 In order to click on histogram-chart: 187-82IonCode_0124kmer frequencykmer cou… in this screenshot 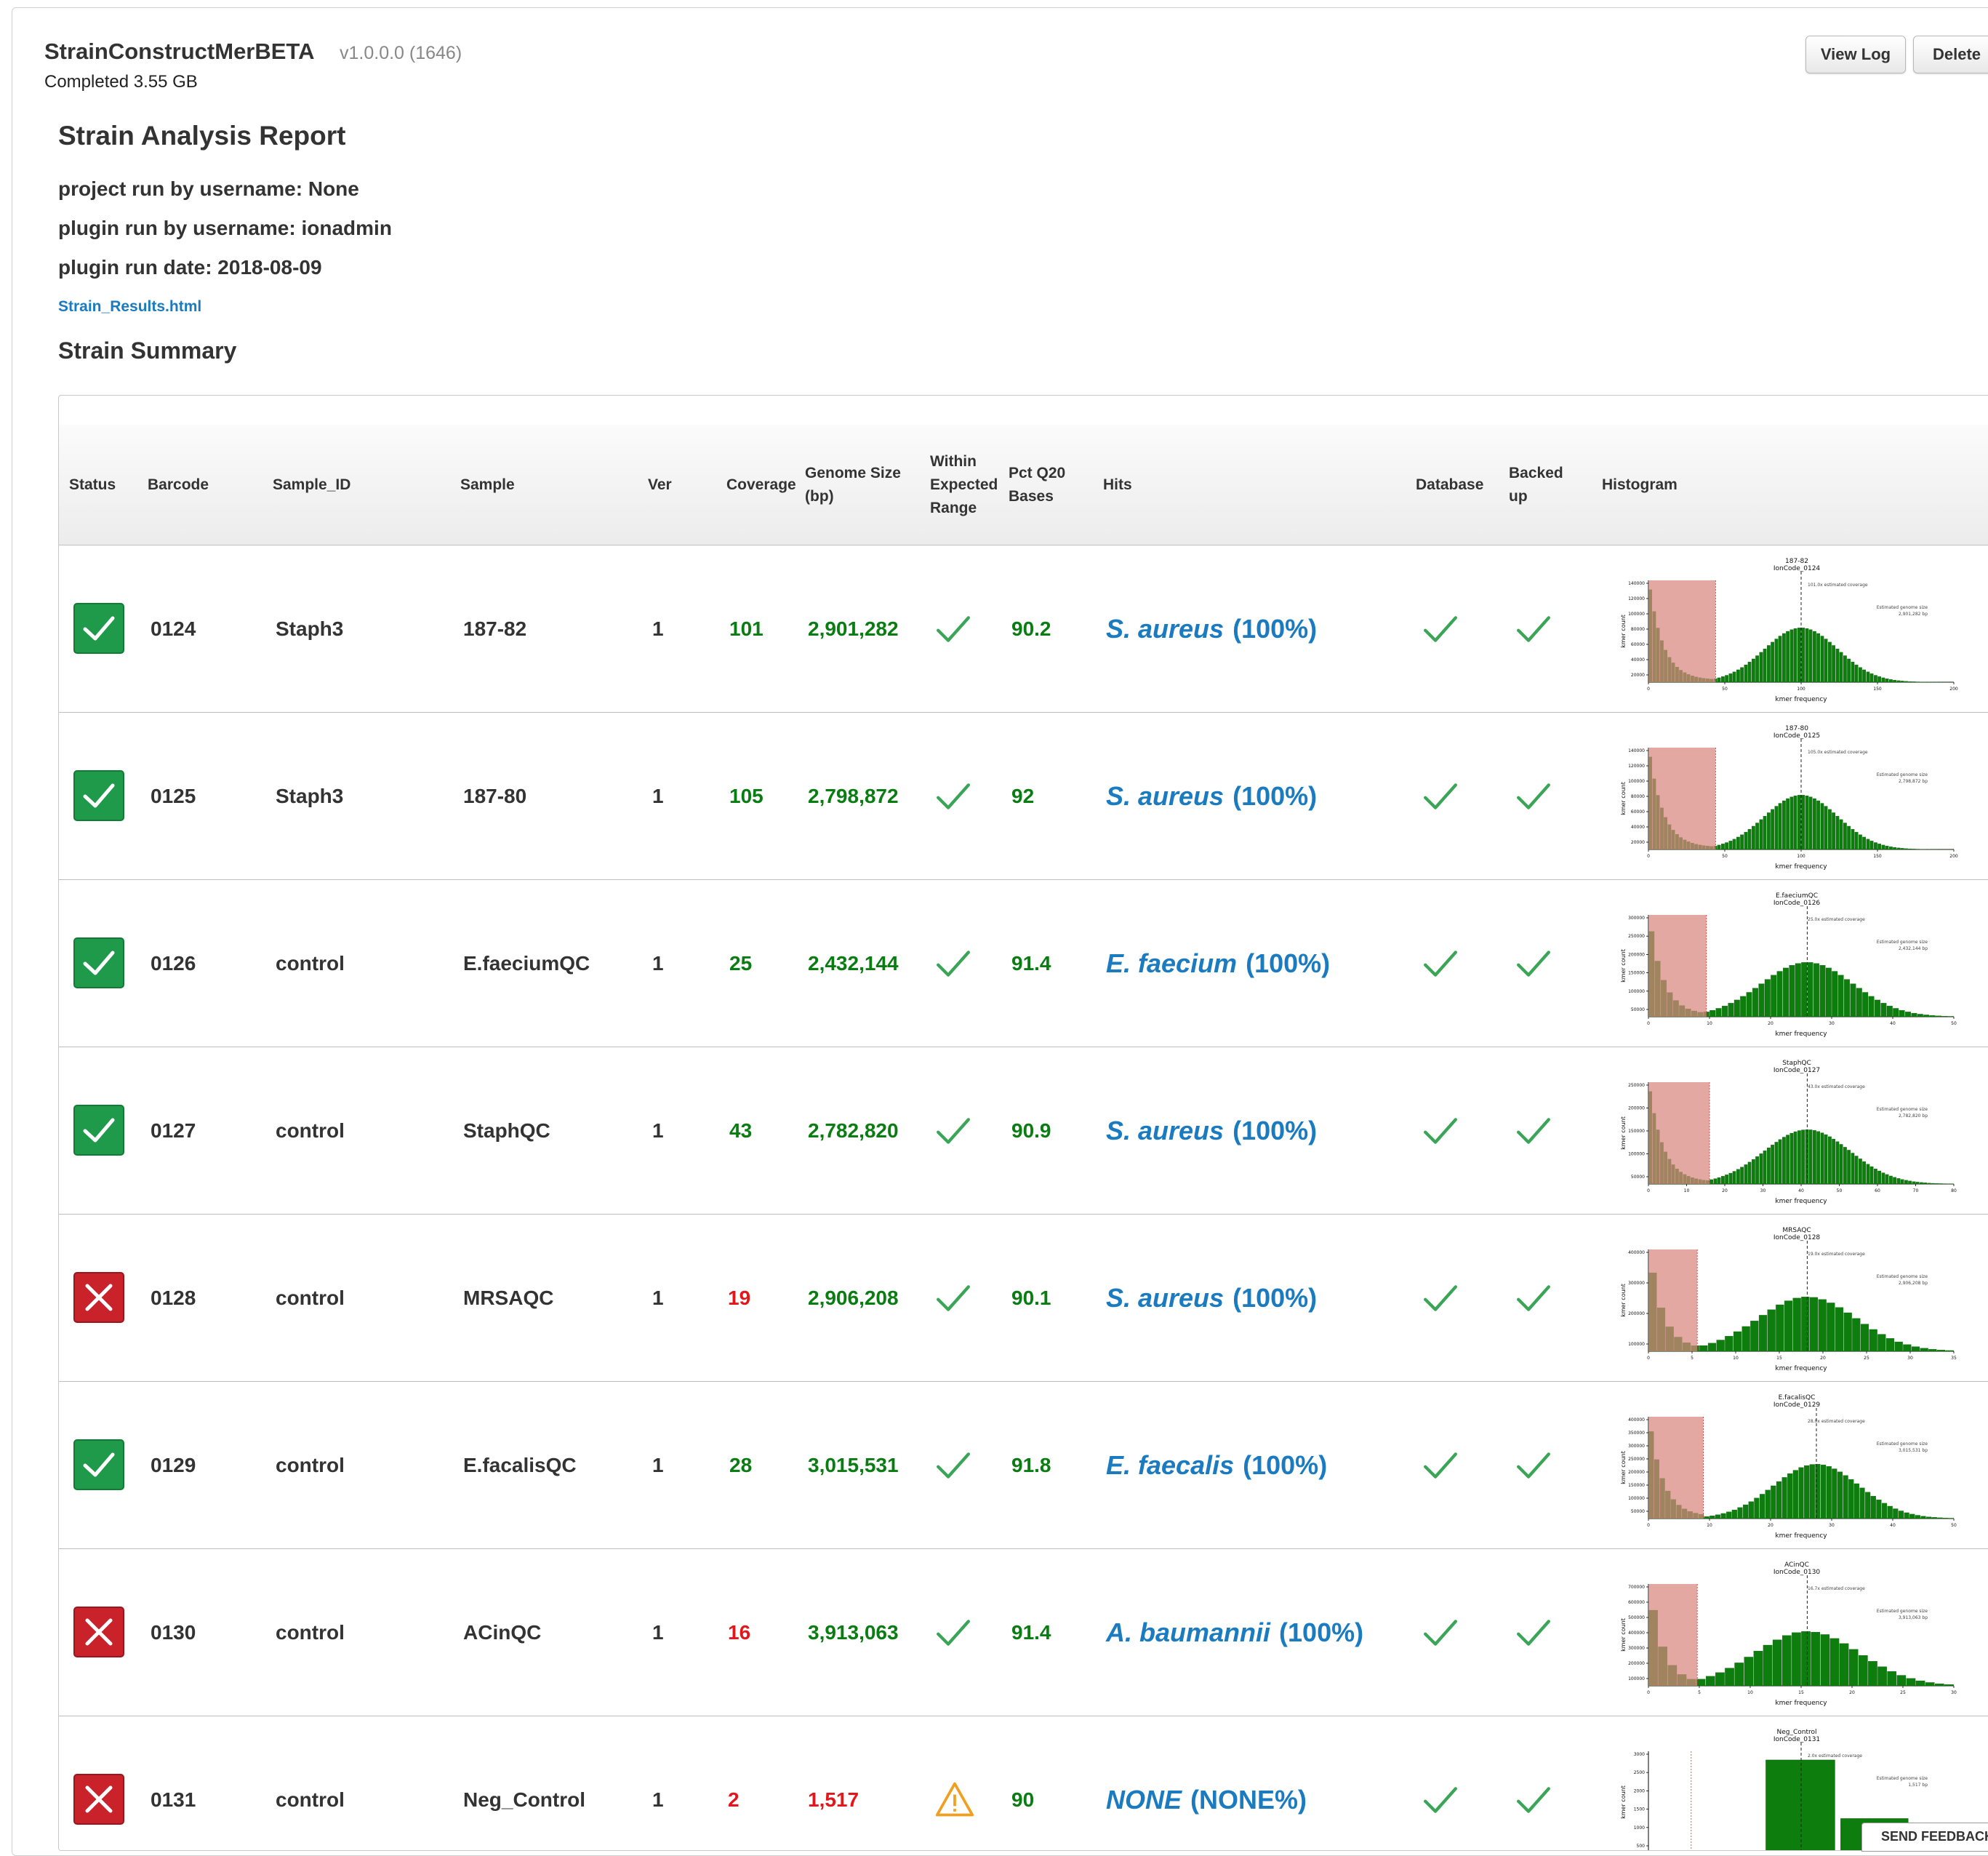, I will do `click(1790, 629)`.